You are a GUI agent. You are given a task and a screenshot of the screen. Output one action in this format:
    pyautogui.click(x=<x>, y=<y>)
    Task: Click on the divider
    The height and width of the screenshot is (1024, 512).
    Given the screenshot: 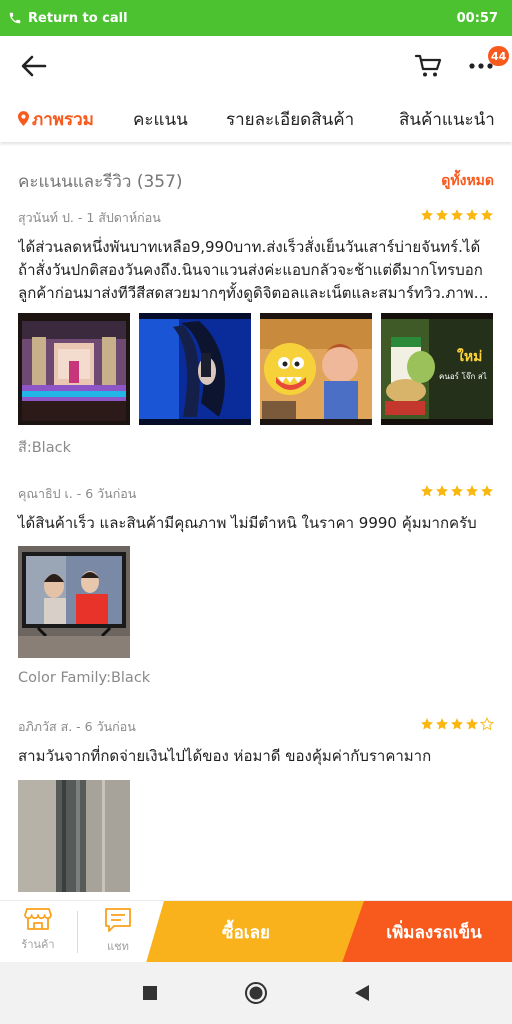 What is the action you would take?
    pyautogui.click(x=77, y=932)
    